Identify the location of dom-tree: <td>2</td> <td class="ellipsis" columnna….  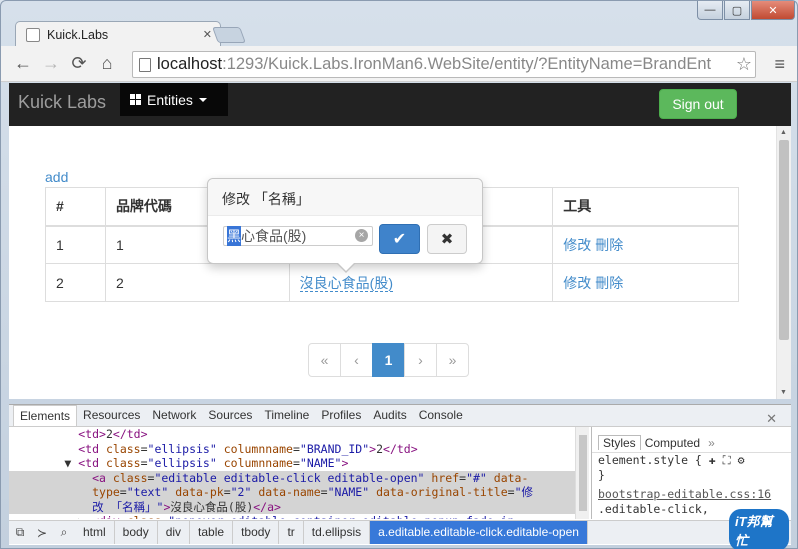
(296, 473).